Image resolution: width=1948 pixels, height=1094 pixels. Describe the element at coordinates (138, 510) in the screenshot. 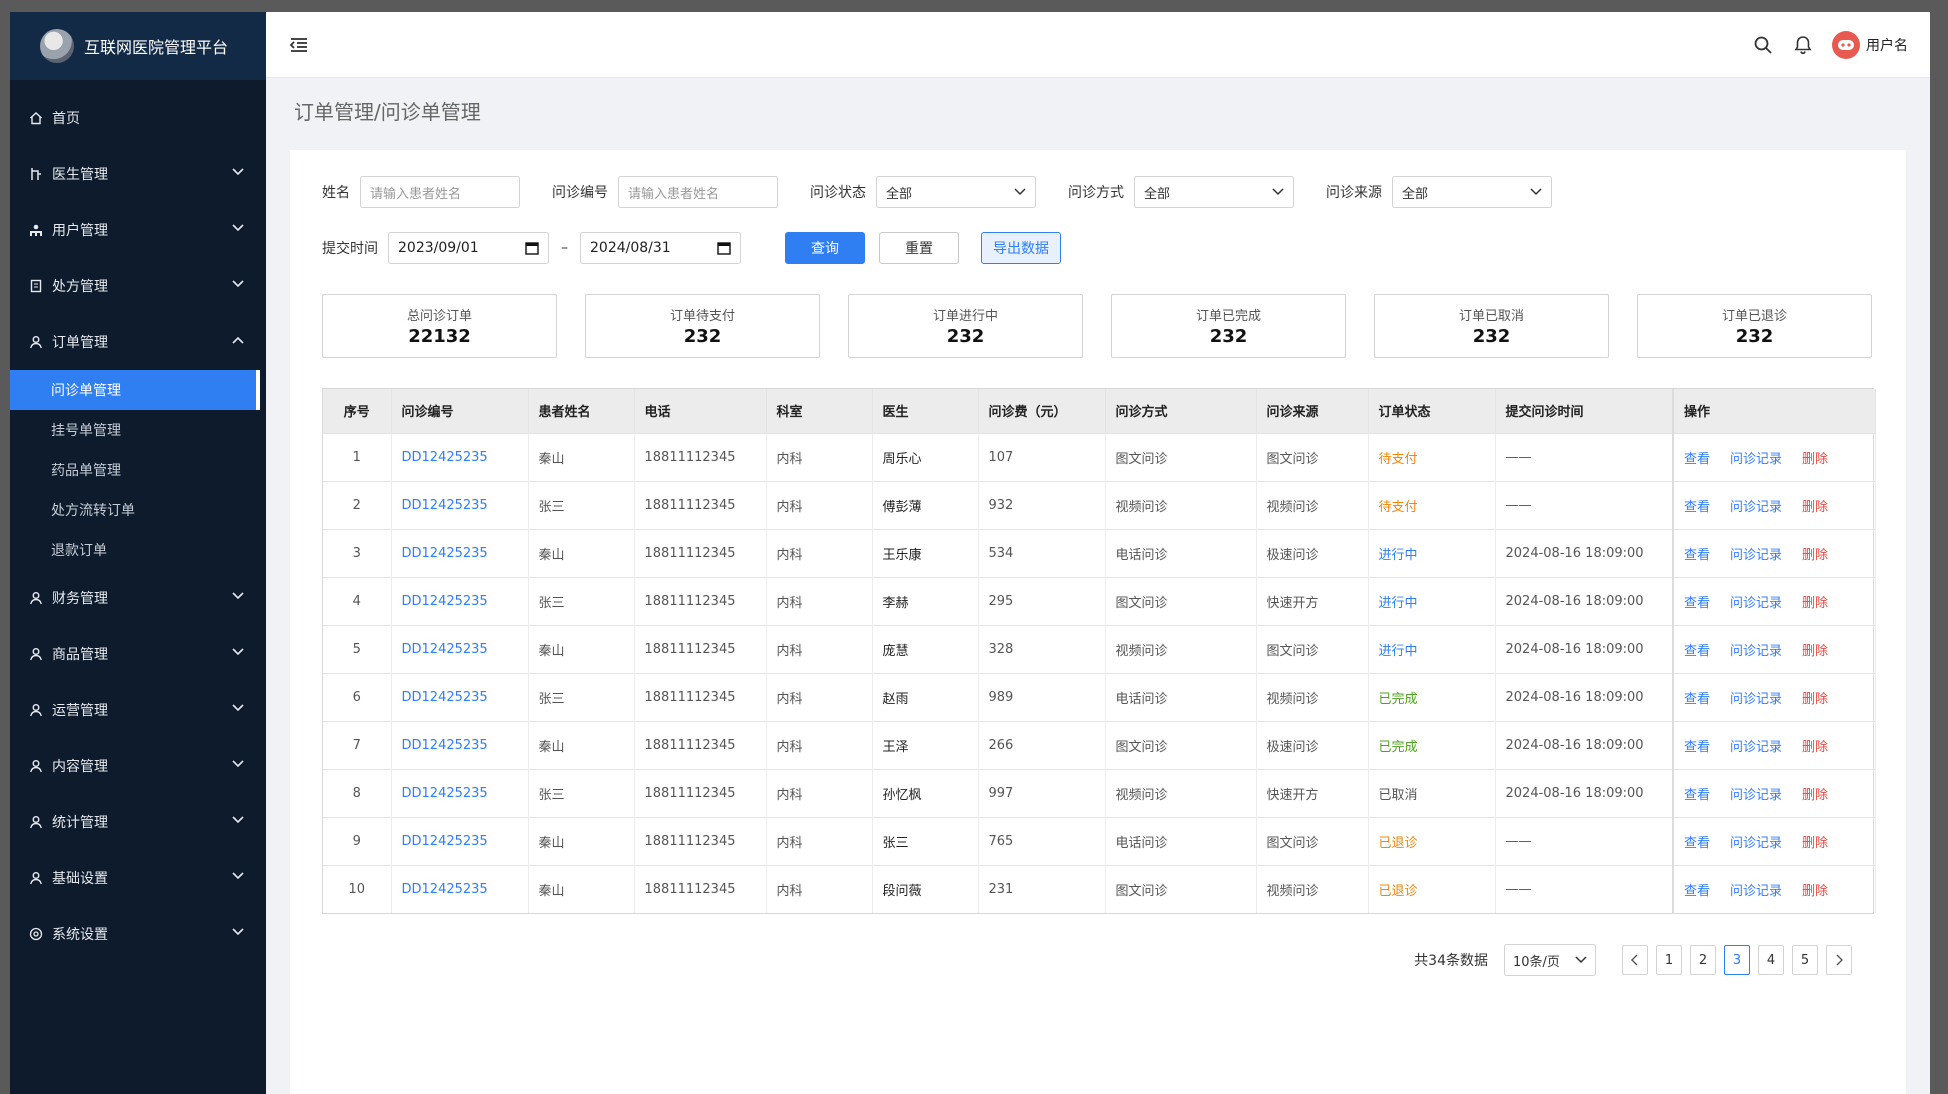

I see `submenu-item: 处方流转订单` at that location.